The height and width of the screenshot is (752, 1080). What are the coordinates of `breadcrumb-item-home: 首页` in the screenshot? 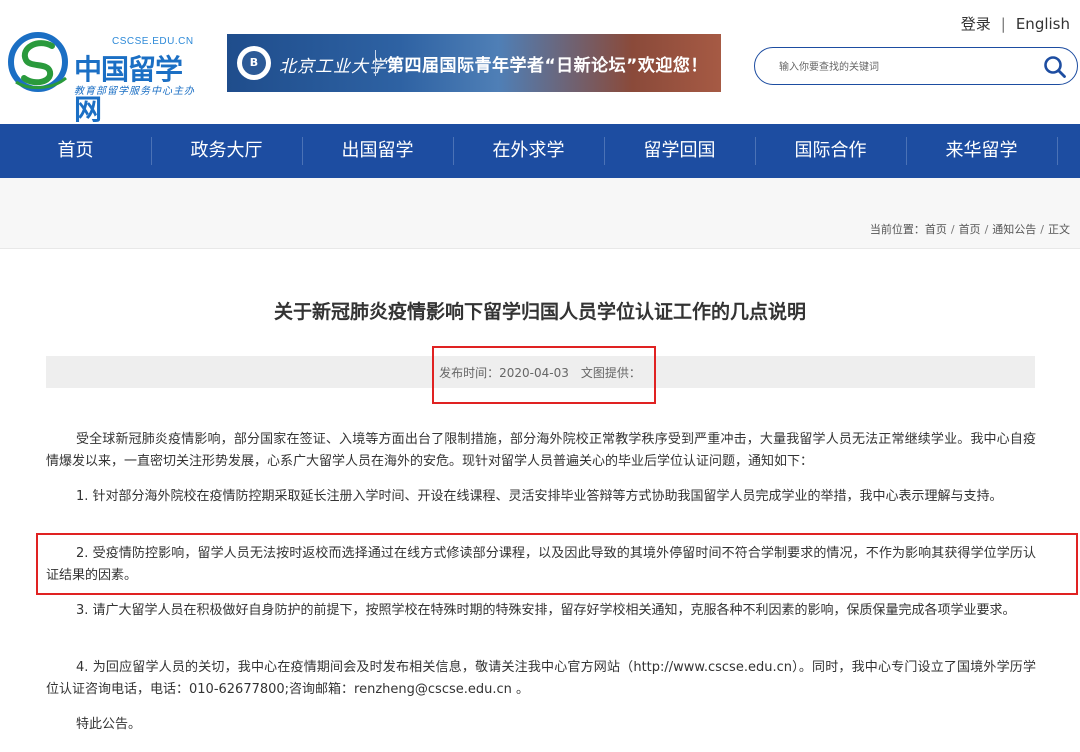 It's located at (936, 229).